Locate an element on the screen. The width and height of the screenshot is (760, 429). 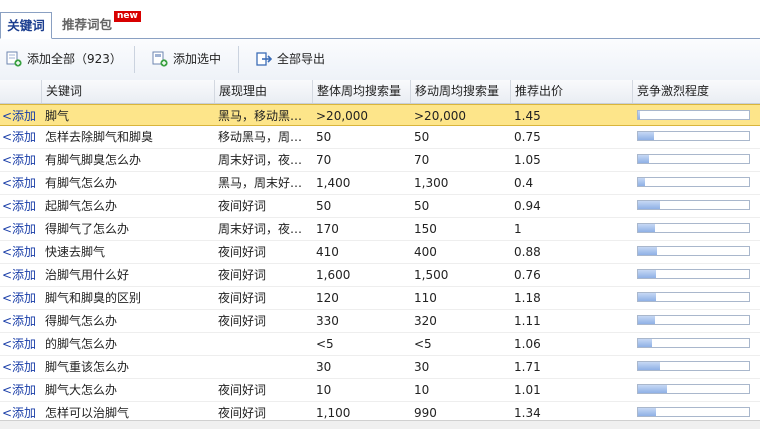
tab-keywords: 关键词 is located at coordinates (26, 25).